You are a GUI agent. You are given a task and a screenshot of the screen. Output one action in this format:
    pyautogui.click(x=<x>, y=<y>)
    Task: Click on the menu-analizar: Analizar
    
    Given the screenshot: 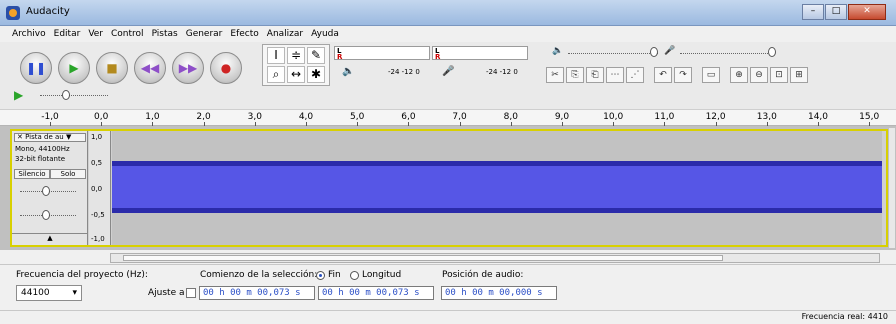 What is the action you would take?
    pyautogui.click(x=285, y=34)
    